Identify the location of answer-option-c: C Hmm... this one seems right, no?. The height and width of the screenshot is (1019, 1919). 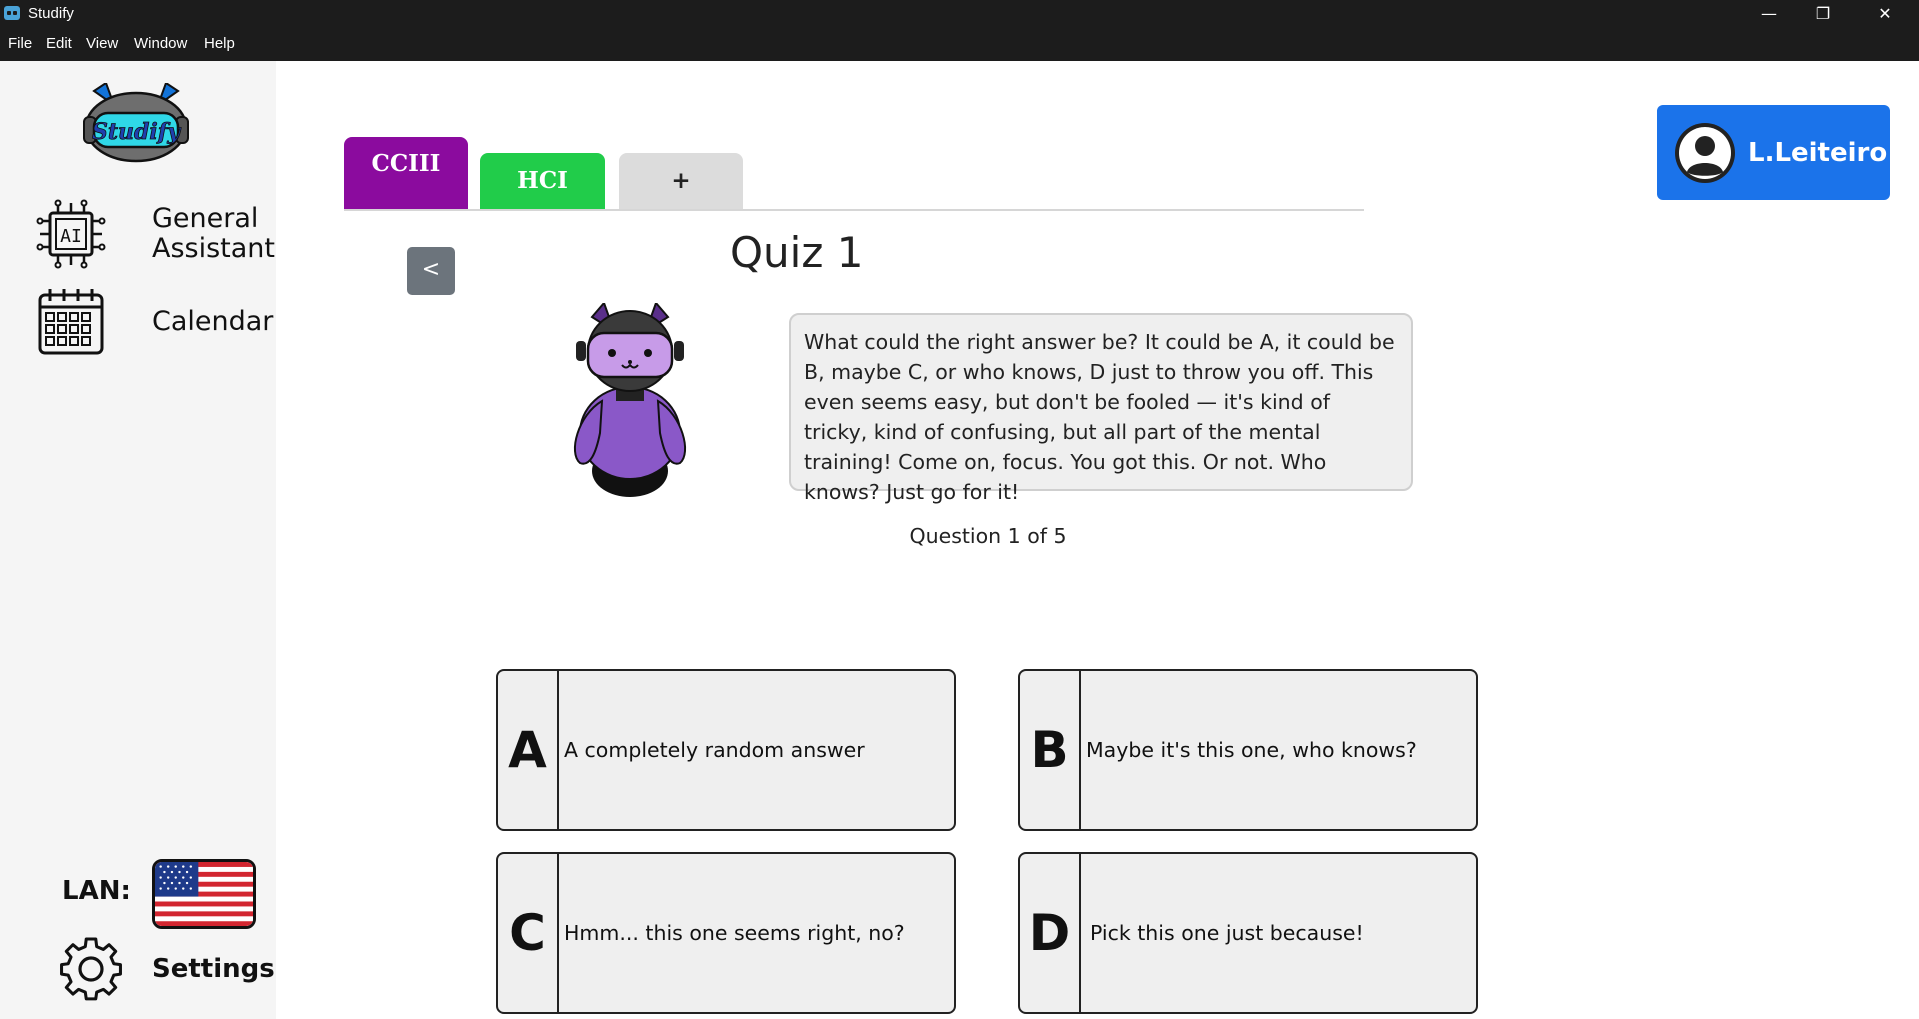
(726, 933).